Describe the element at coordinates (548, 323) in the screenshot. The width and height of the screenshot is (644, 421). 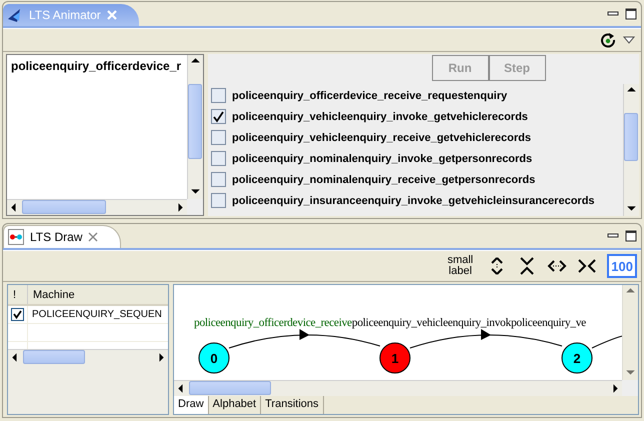
I see `transition-label: policeenquiry_ve` at that location.